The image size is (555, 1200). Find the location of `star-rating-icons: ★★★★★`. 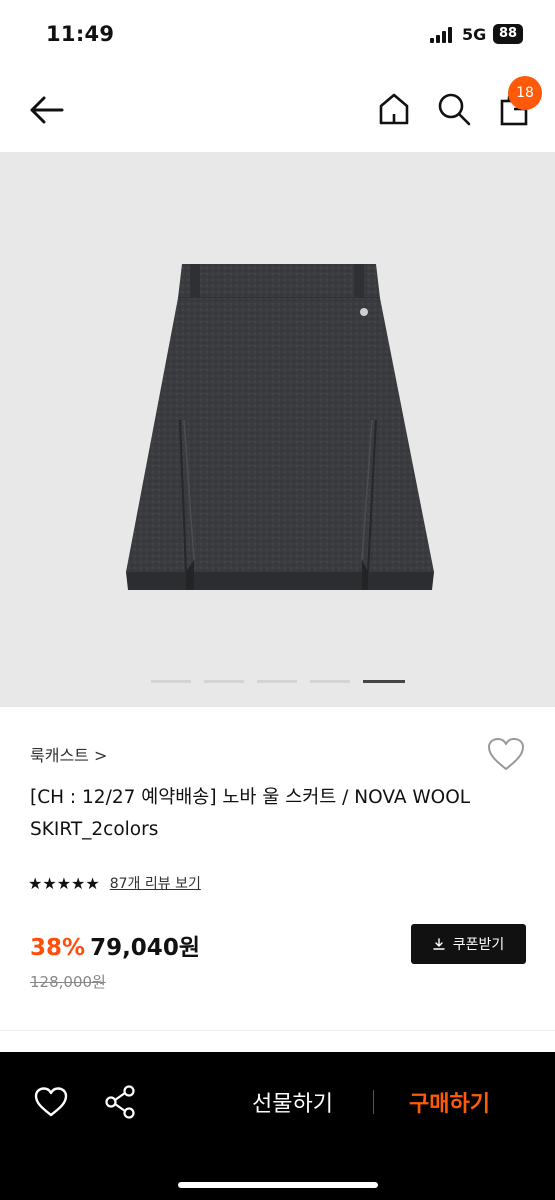

star-rating-icons: ★★★★★ is located at coordinates (64, 883).